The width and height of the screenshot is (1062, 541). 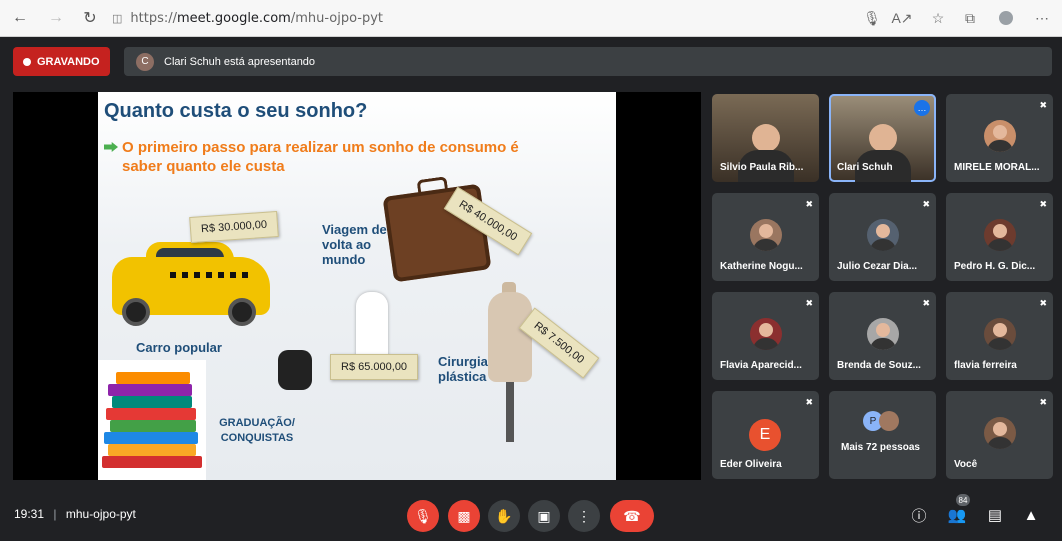 What do you see at coordinates (966, 464) in the screenshot?
I see `participant-name: Você` at bounding box center [966, 464].